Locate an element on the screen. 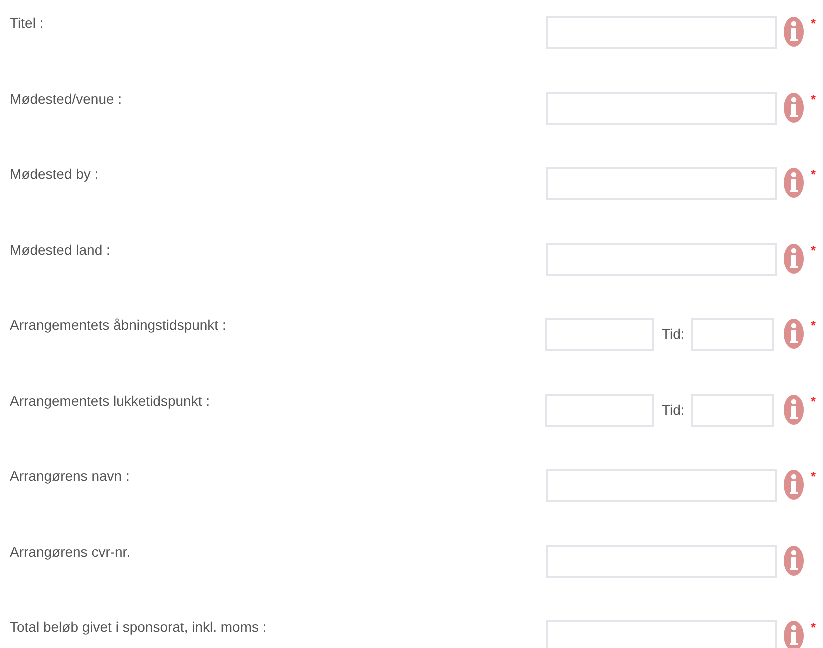 This screenshot has width=823, height=648. field-label: Arrangørens cvr-nr. is located at coordinates (71, 552).